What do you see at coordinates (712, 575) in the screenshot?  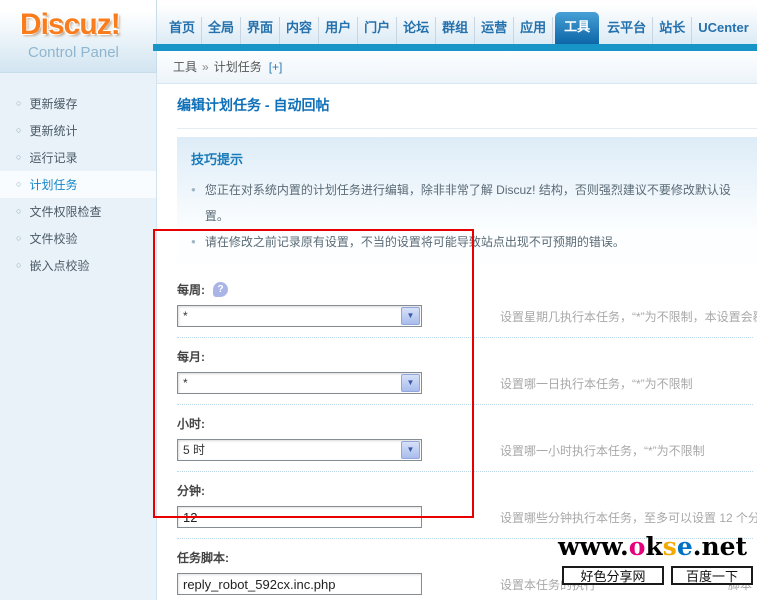 I see `ad-baidu-search-button: 百度一下` at bounding box center [712, 575].